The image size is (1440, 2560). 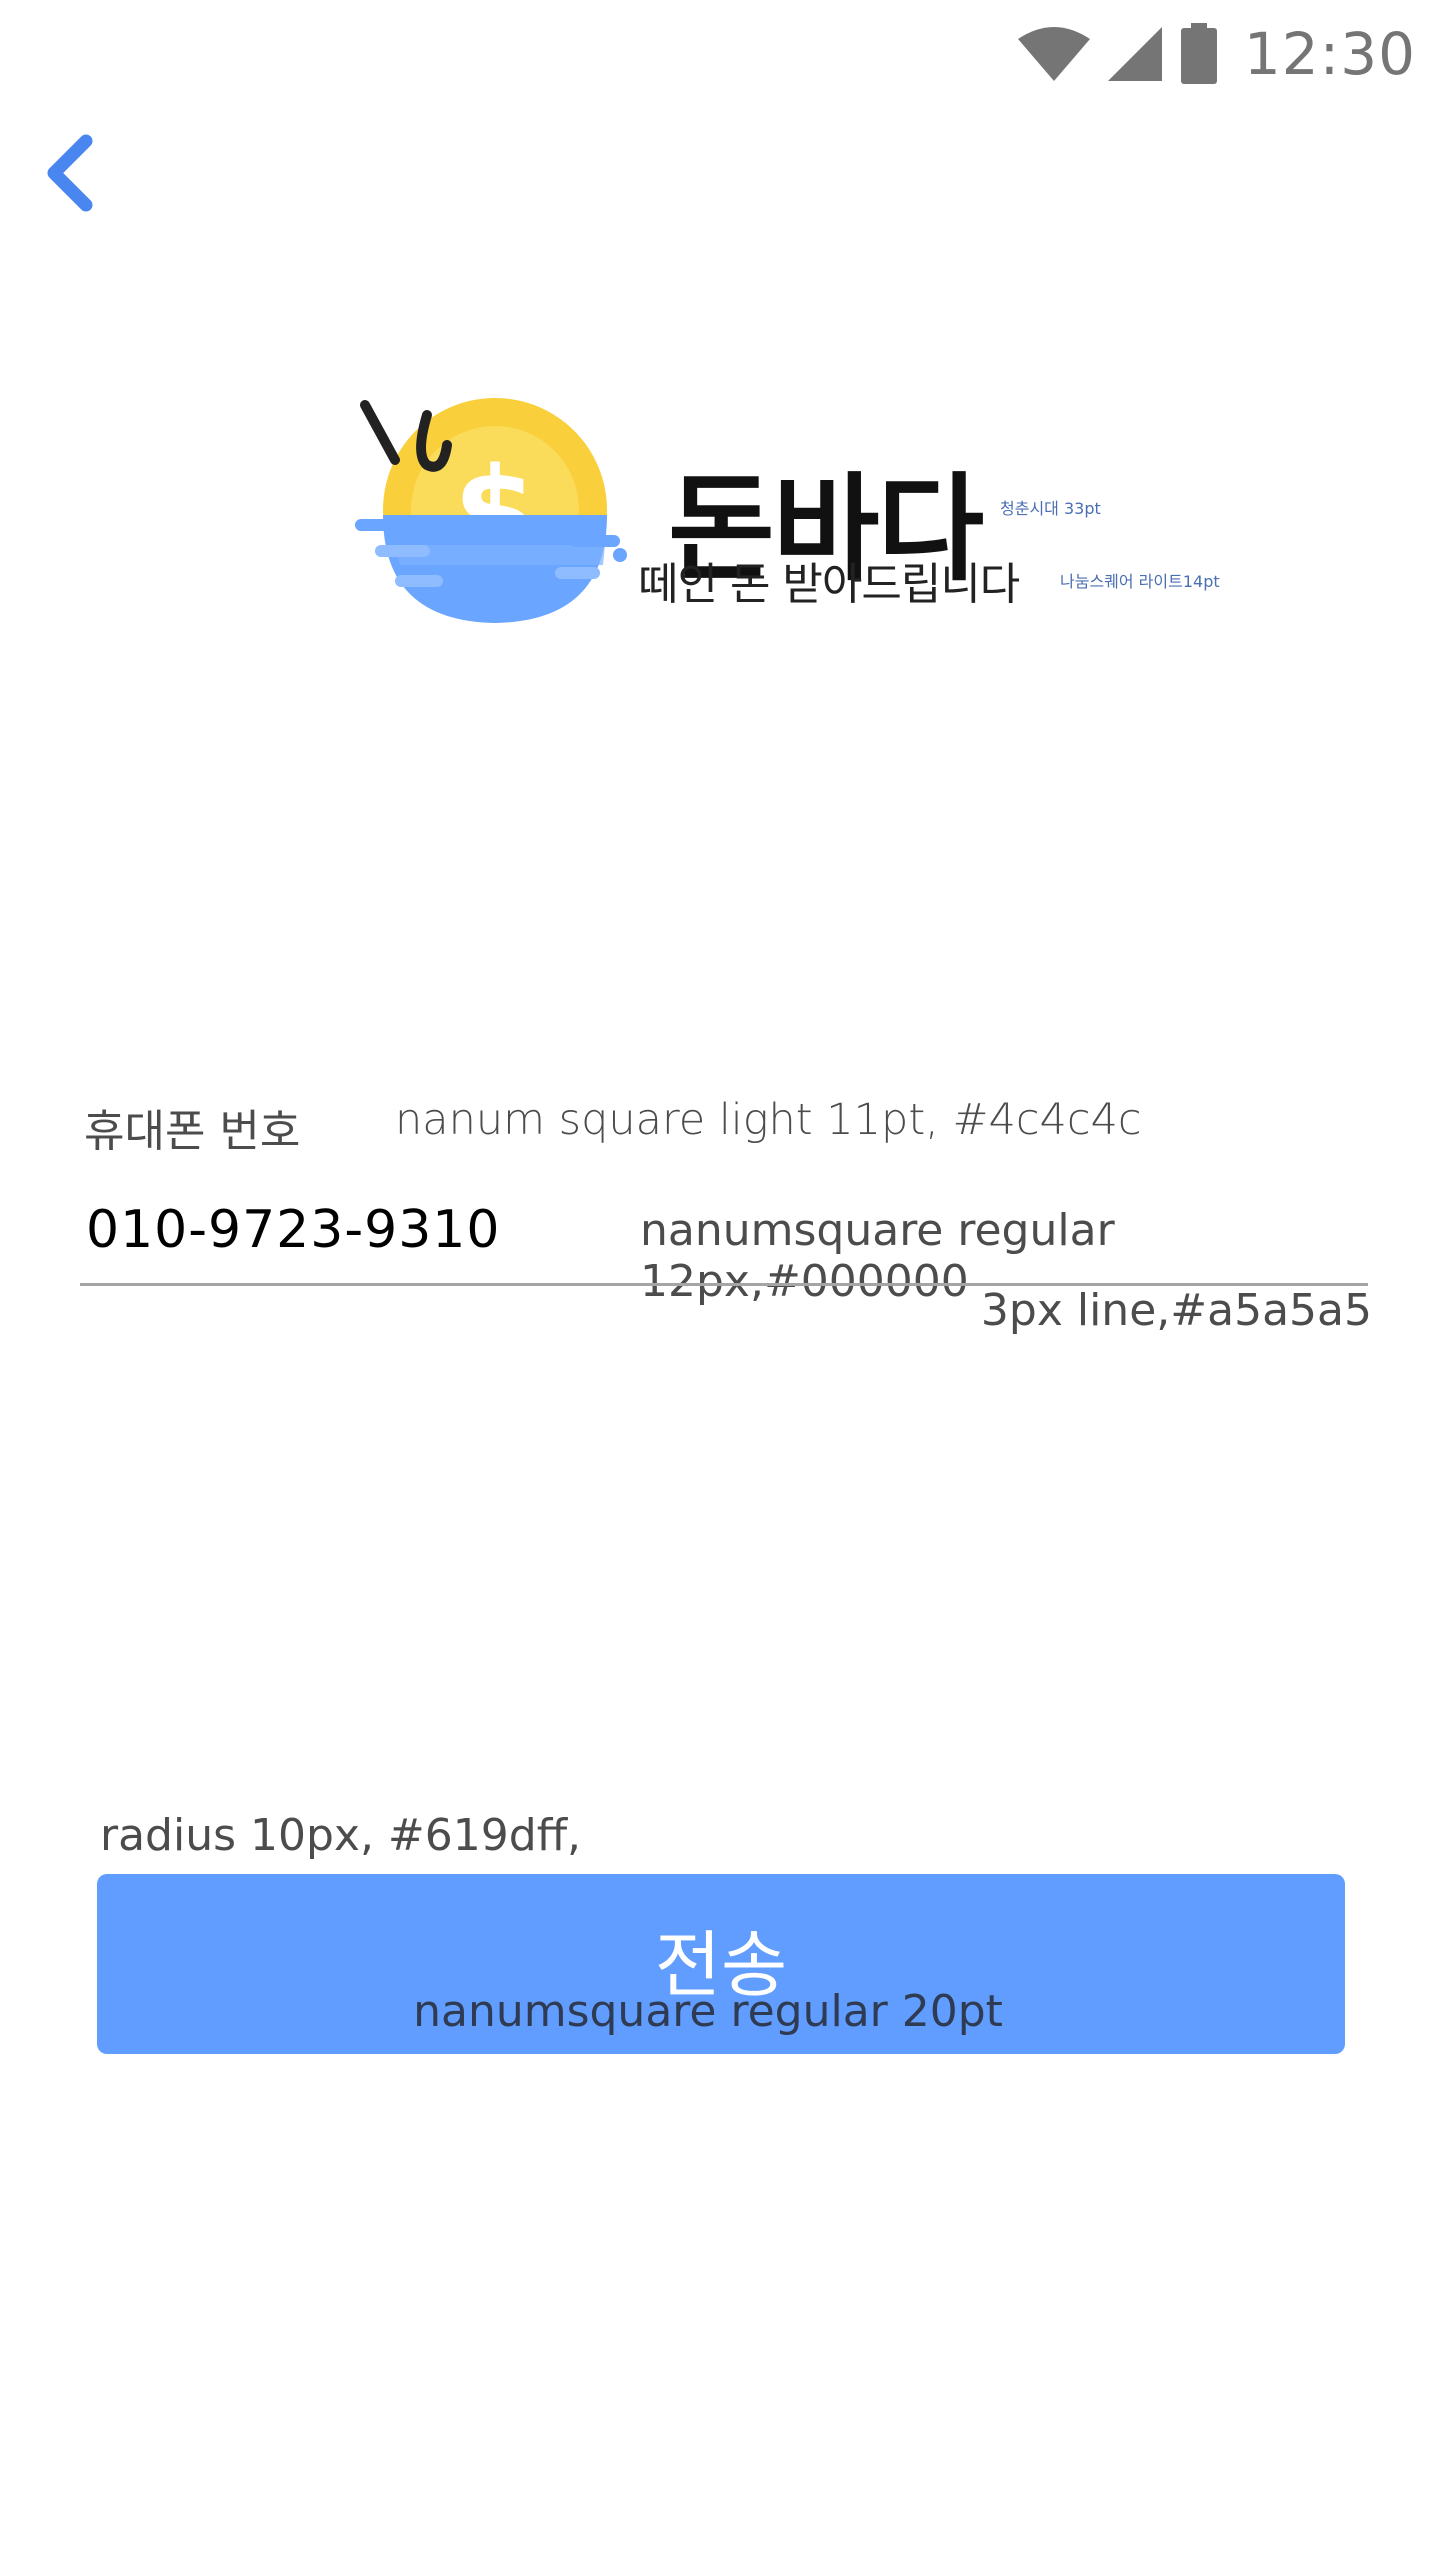 What do you see at coordinates (721, 1964) in the screenshot?
I see `send-button: 전송 nanumsquare regular 20pt` at bounding box center [721, 1964].